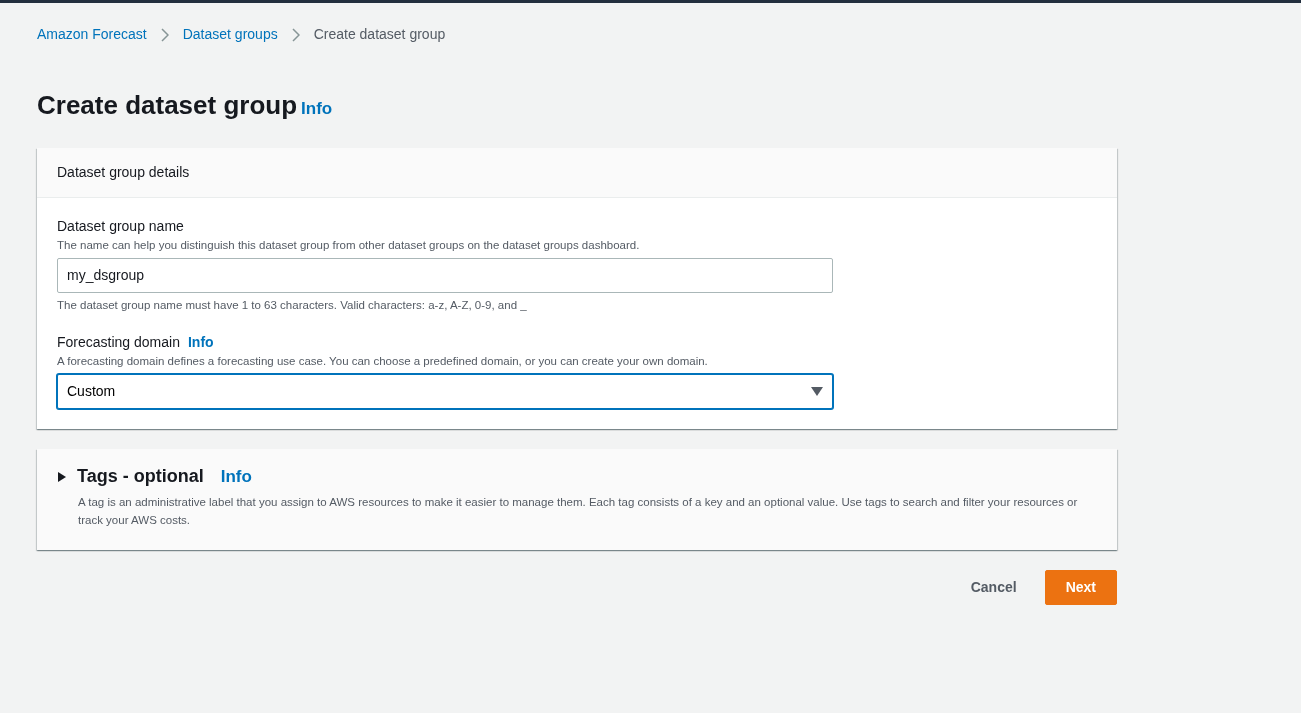  I want to click on domain-select: Custom, so click(445, 392).